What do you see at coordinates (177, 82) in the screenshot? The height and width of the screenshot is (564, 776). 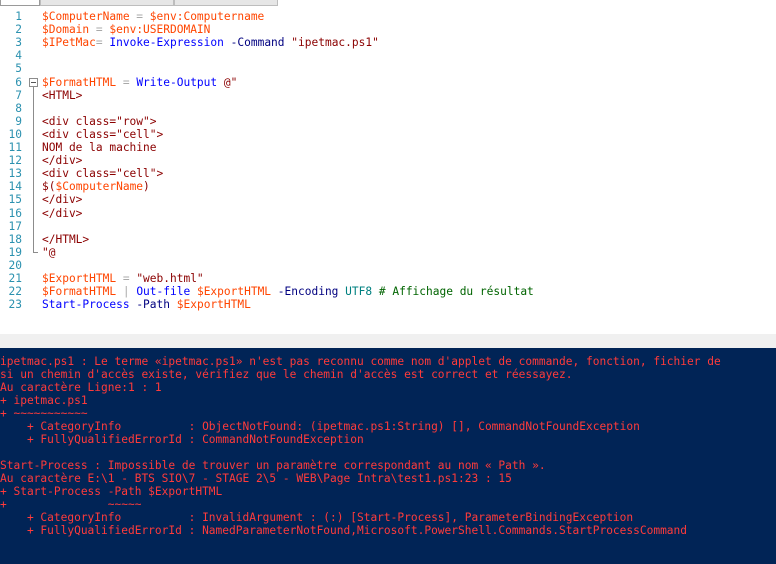 I see `code-token: Write-Output` at bounding box center [177, 82].